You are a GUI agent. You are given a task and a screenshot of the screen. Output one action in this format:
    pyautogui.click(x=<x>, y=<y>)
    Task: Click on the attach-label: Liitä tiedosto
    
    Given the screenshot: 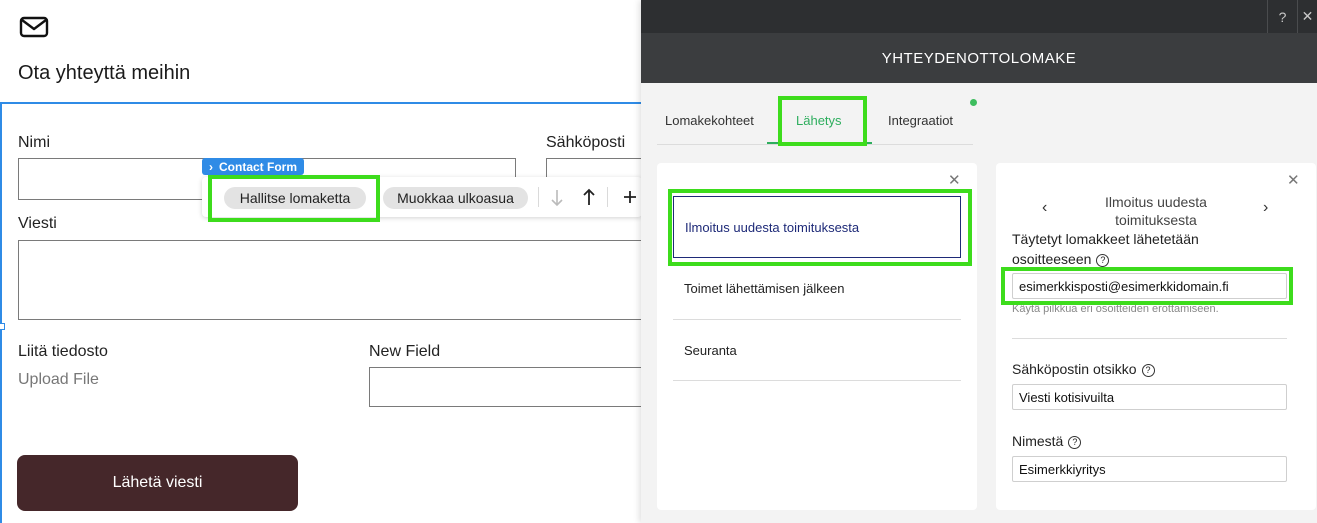 What is the action you would take?
    pyautogui.click(x=63, y=351)
    